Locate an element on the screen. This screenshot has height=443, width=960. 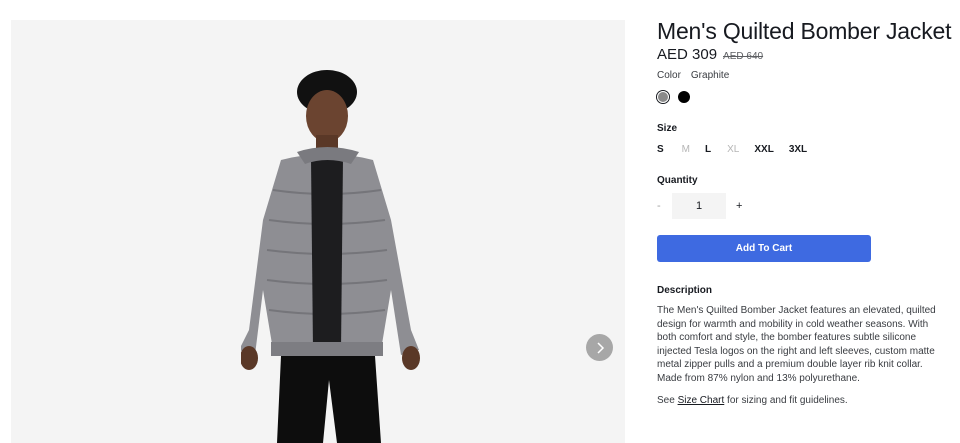
size-options: S M L XL XXL 3XL is located at coordinates (732, 149).